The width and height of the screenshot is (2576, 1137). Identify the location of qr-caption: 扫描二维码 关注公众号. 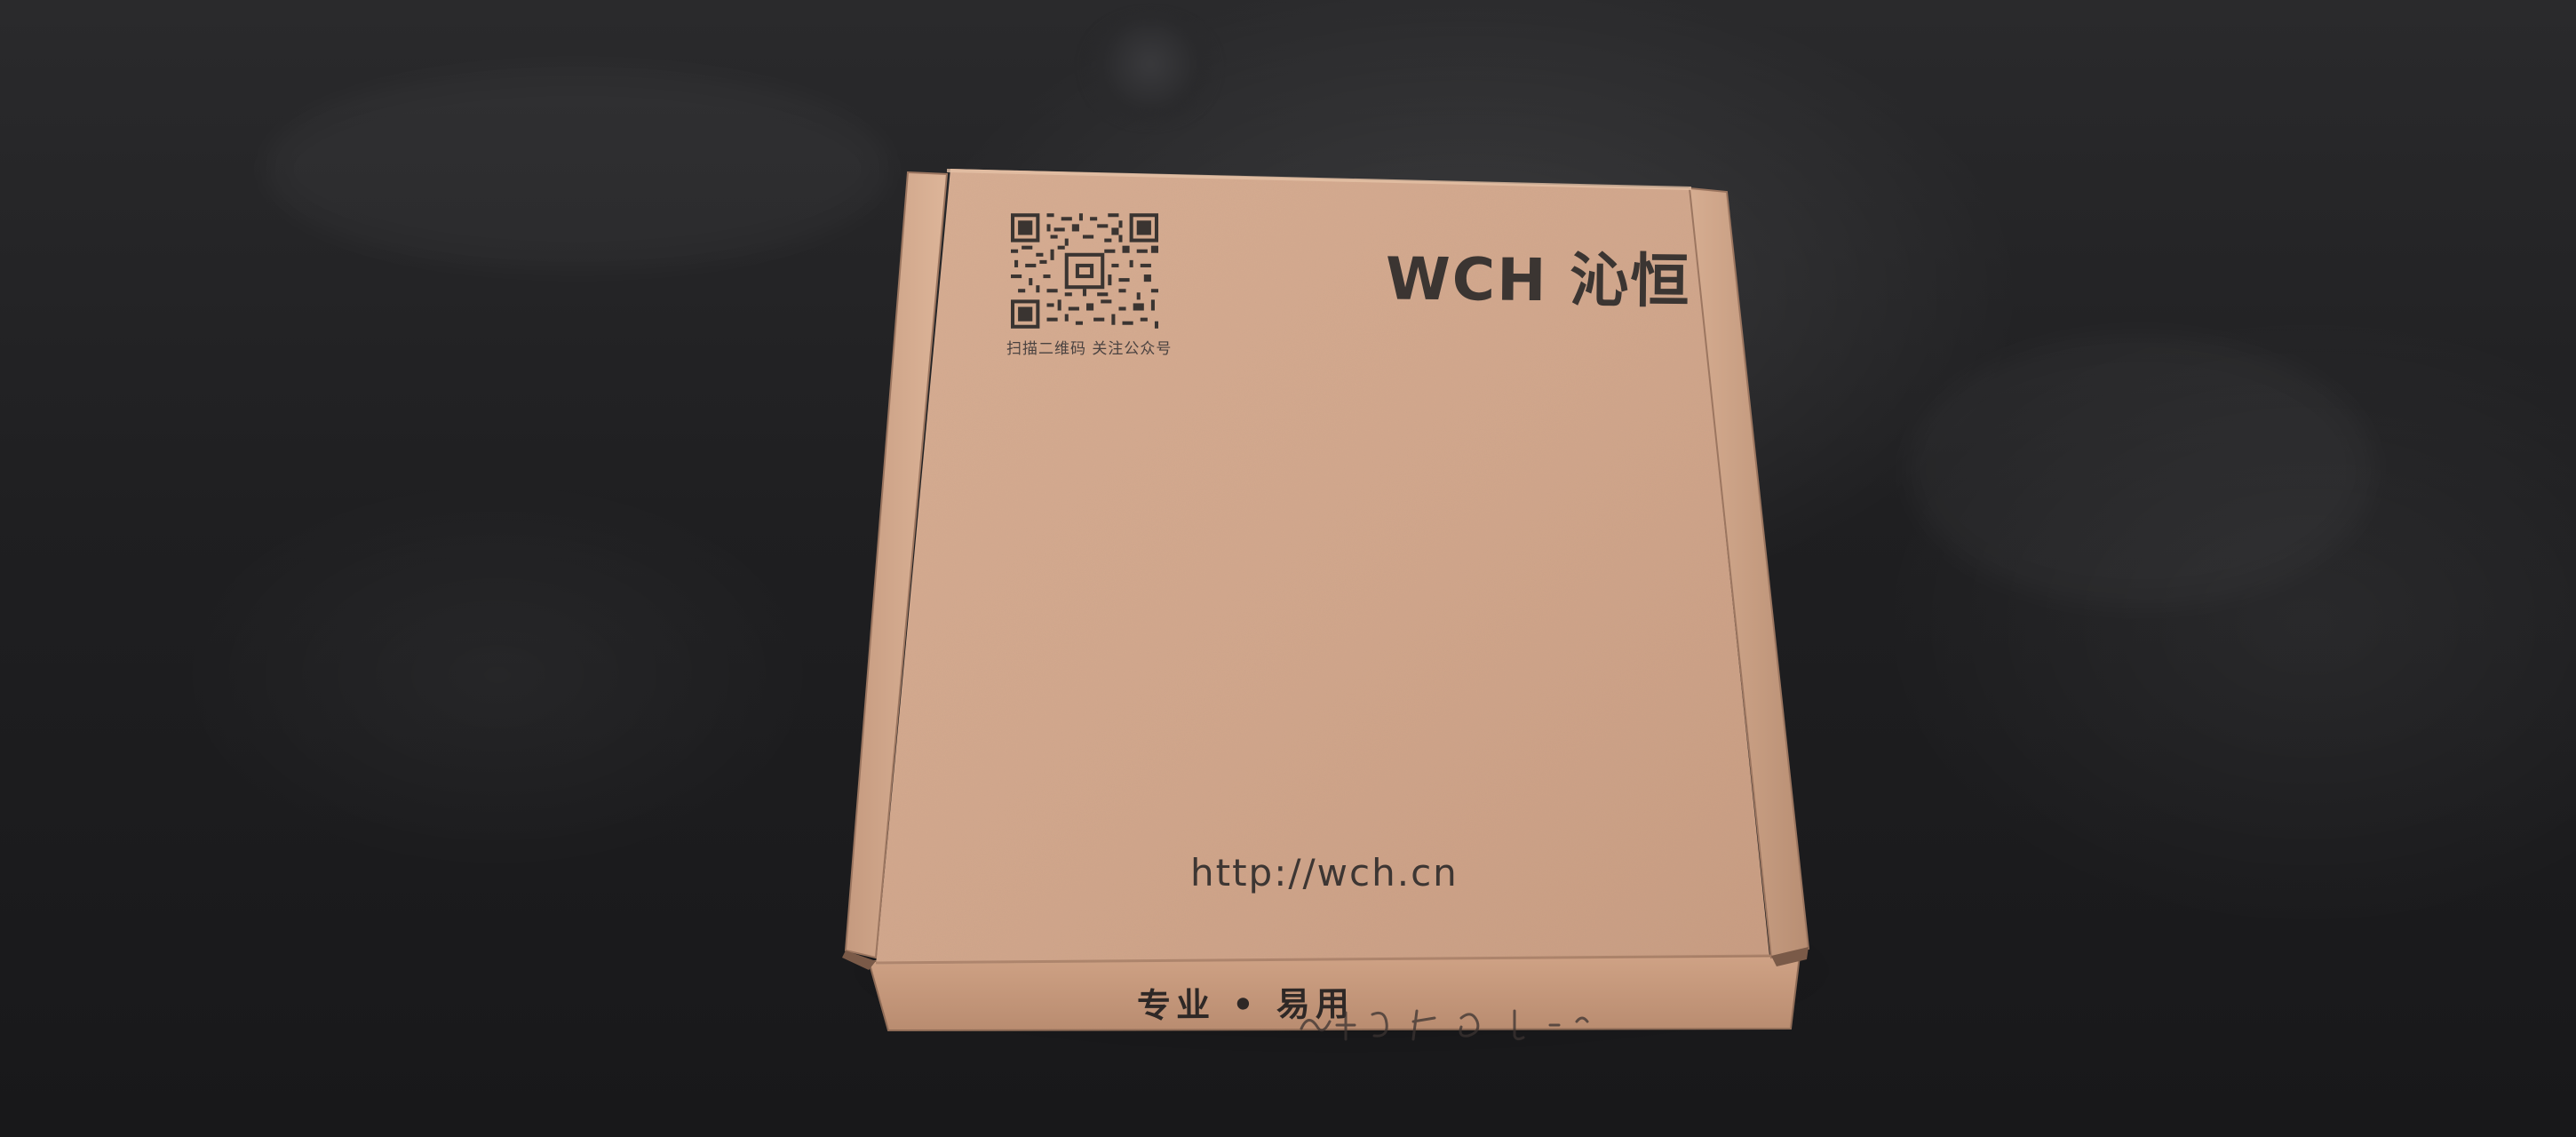
(1089, 349).